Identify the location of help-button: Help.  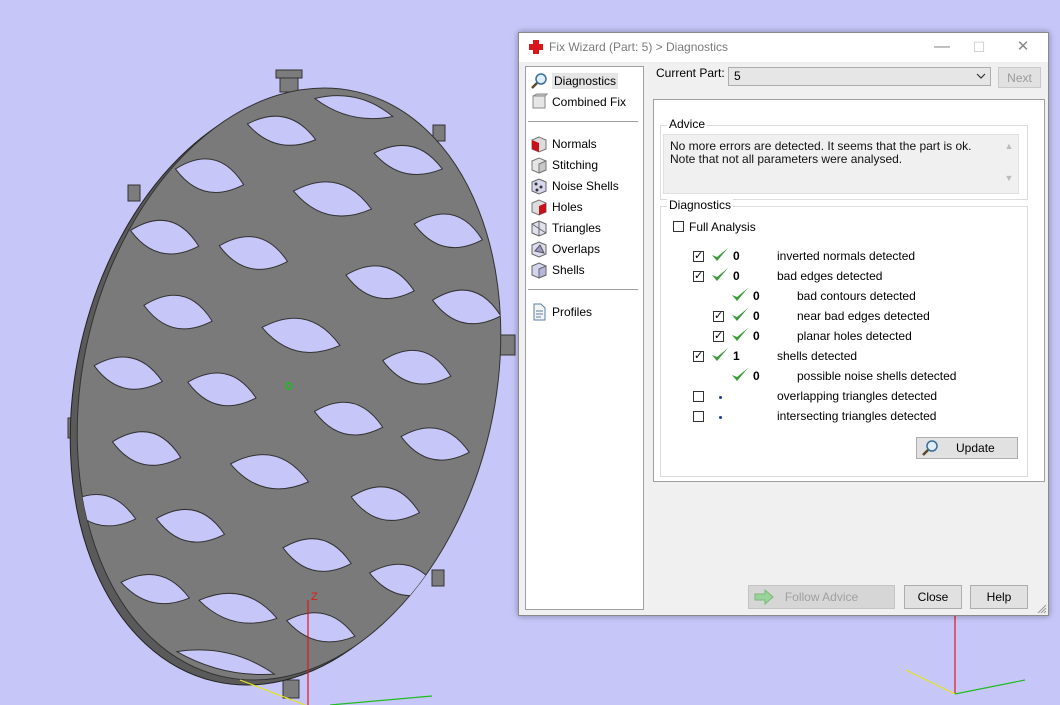
(999, 597).